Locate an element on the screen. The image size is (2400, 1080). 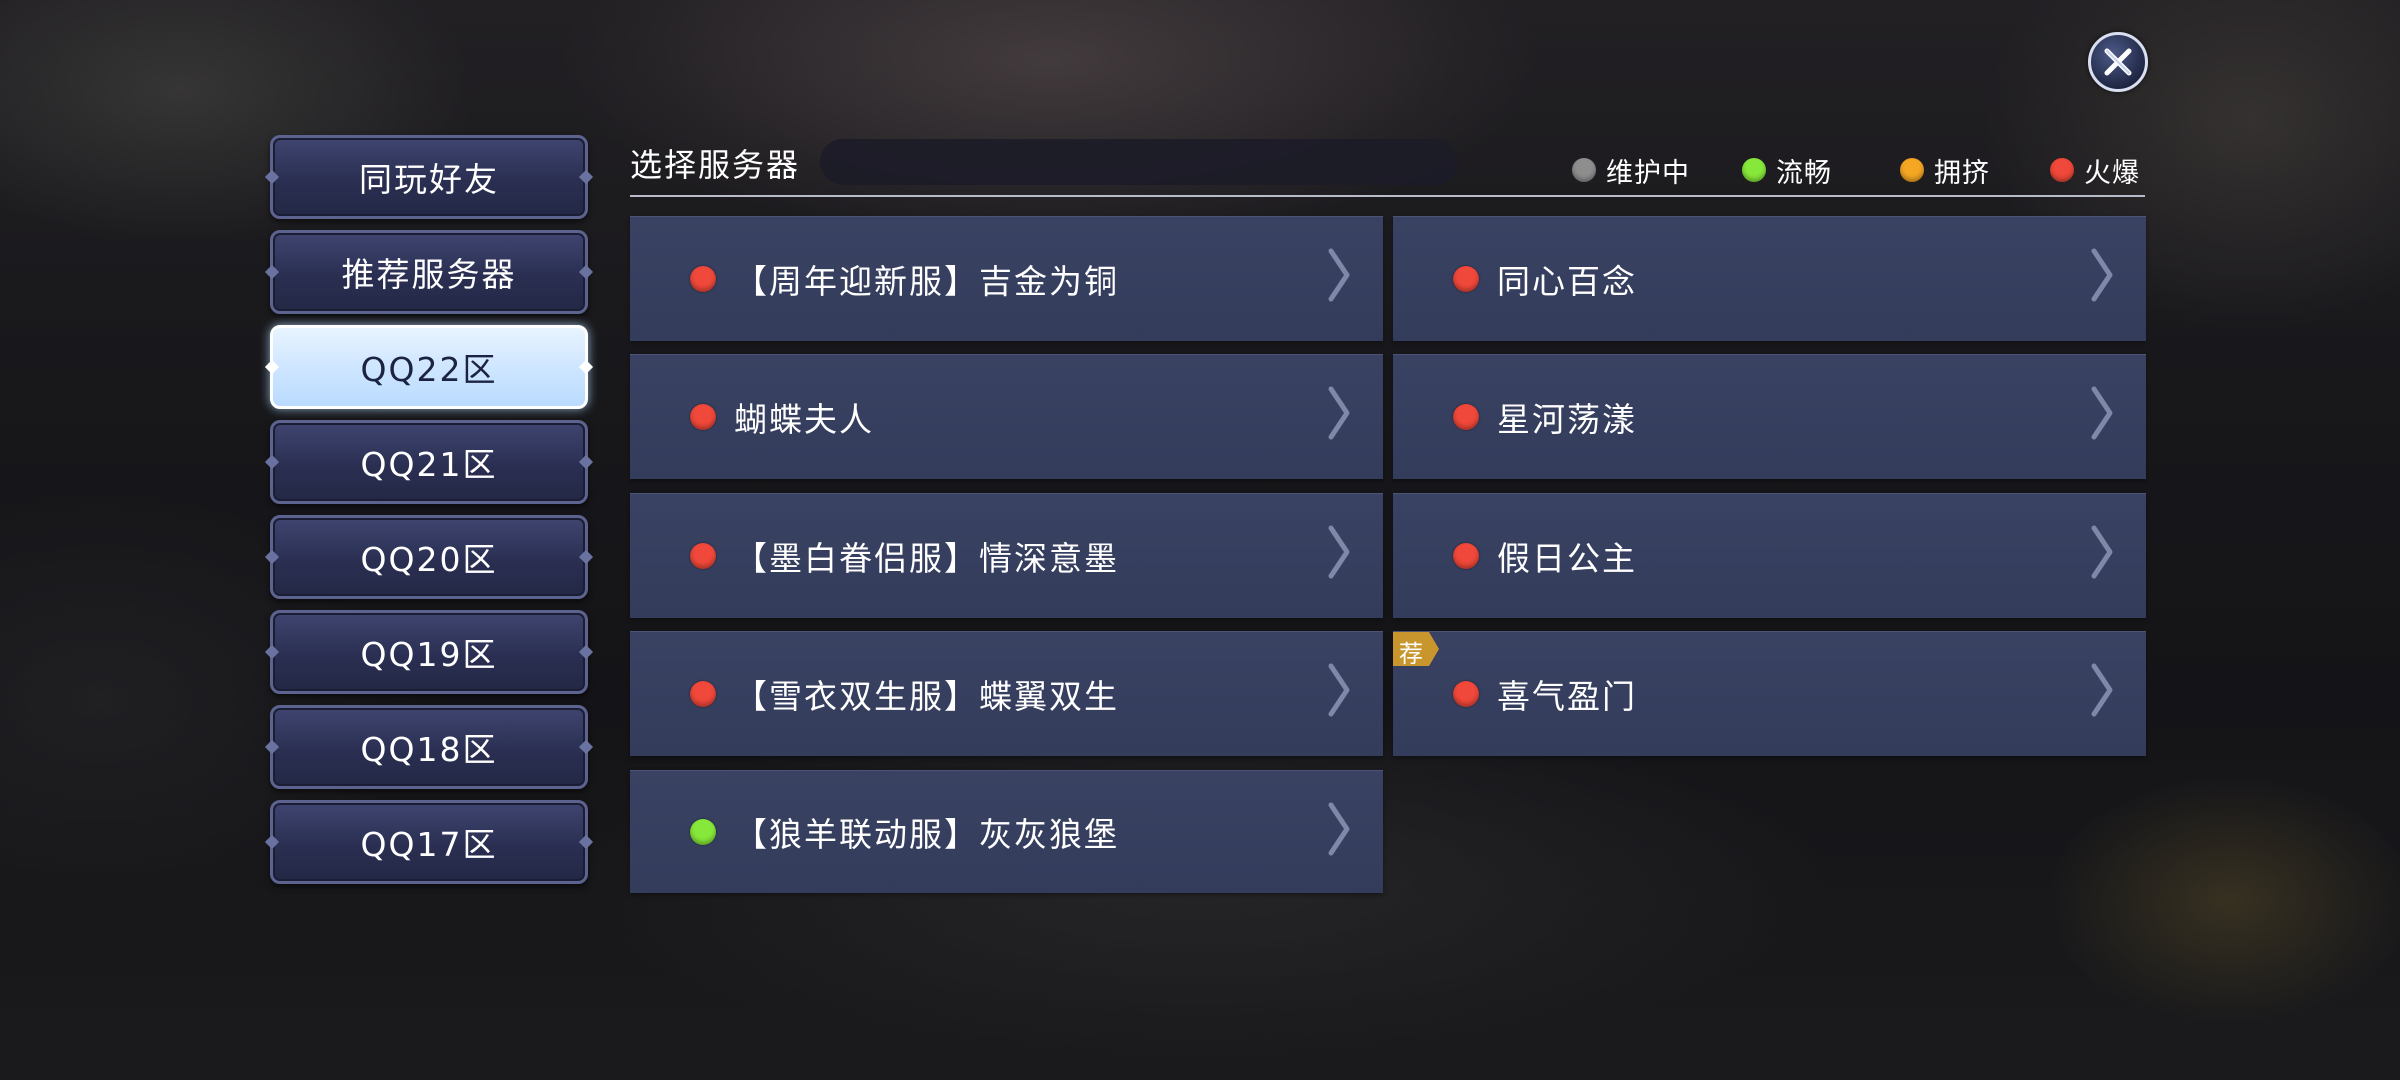
close-button is located at coordinates (2118, 62).